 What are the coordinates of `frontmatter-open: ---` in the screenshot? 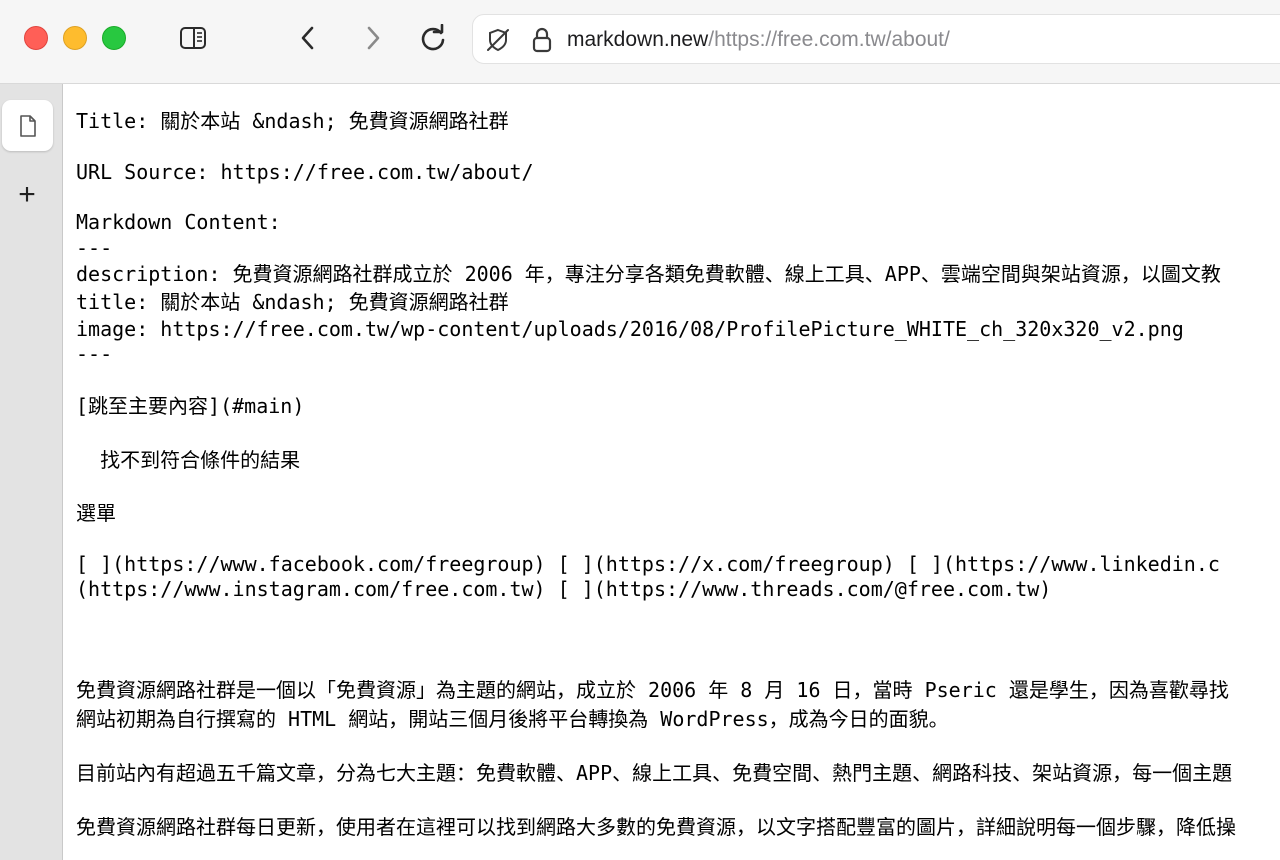 It's located at (94, 248).